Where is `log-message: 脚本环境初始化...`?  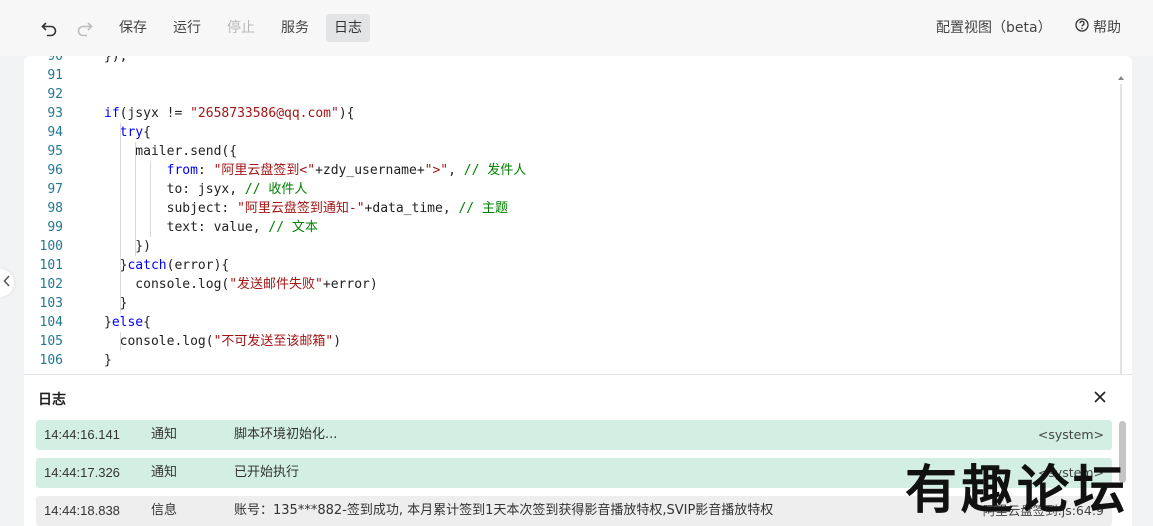 log-message: 脚本环境初始化... is located at coordinates (286, 434).